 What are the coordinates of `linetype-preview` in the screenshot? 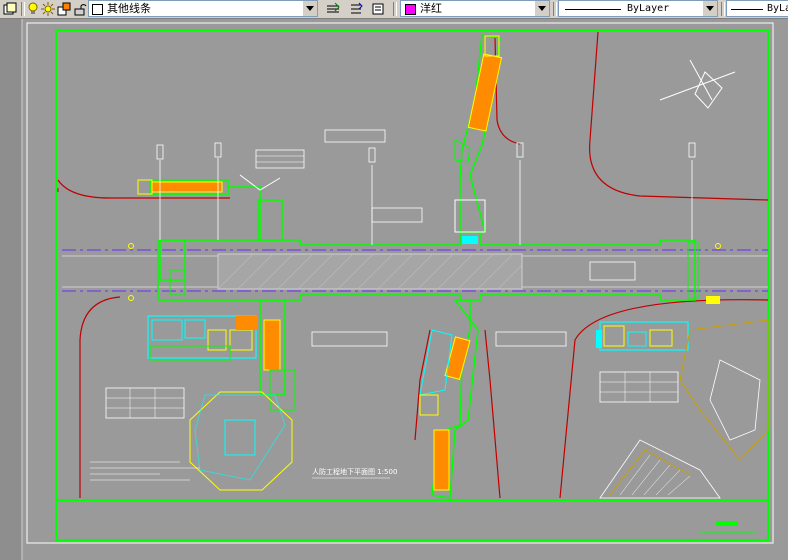 It's located at (593, 9).